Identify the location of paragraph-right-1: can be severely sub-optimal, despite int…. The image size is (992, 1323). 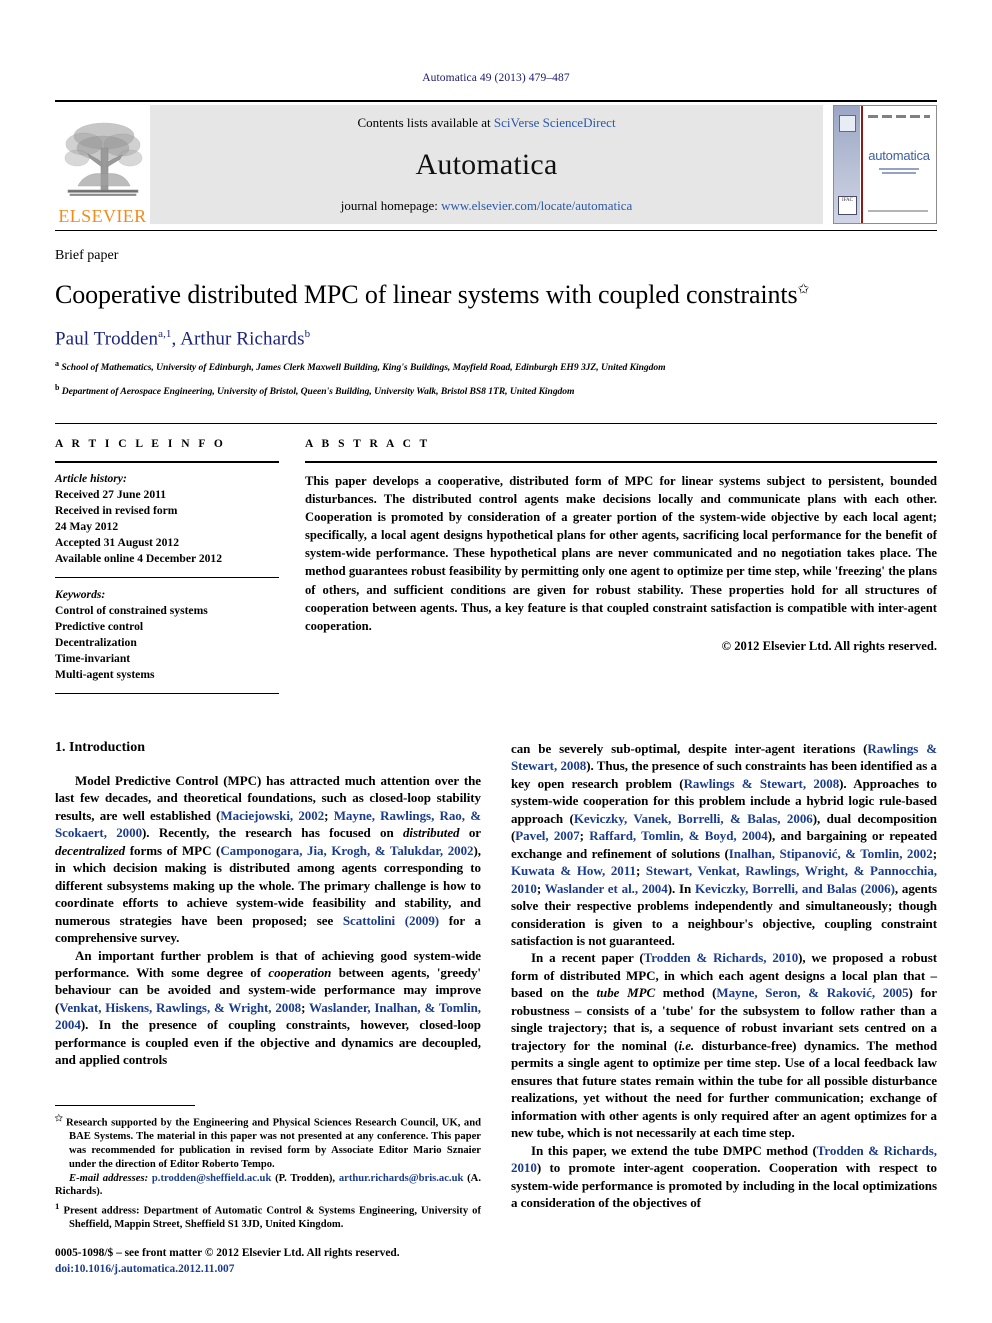
(724, 845).